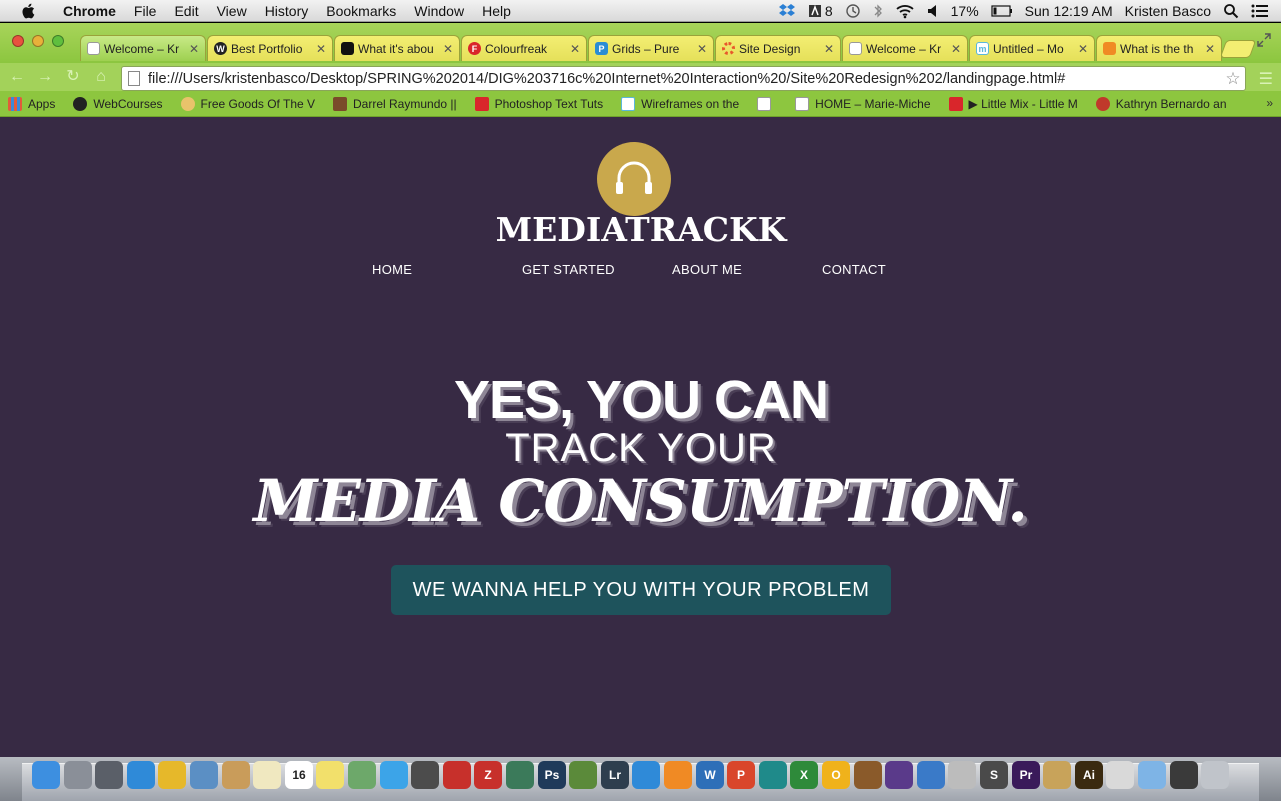  Describe the element at coordinates (1269, 103) in the screenshot. I see `more-bookmarks-icon: »` at that location.